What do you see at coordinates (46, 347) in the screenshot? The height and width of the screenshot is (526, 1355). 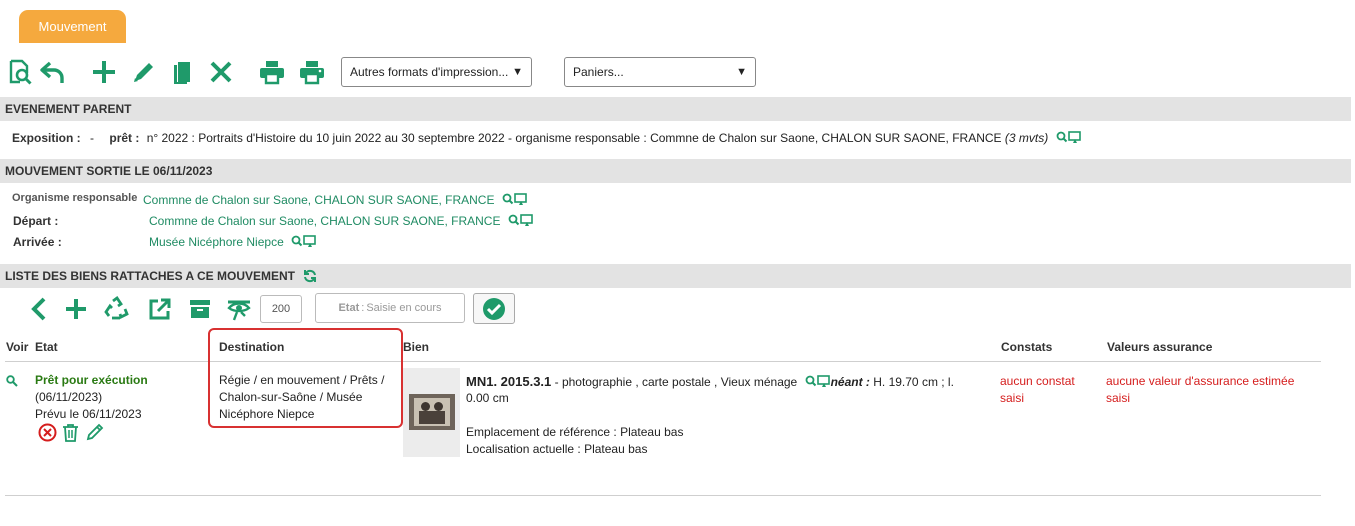 I see `col-header-etat: Etat` at bounding box center [46, 347].